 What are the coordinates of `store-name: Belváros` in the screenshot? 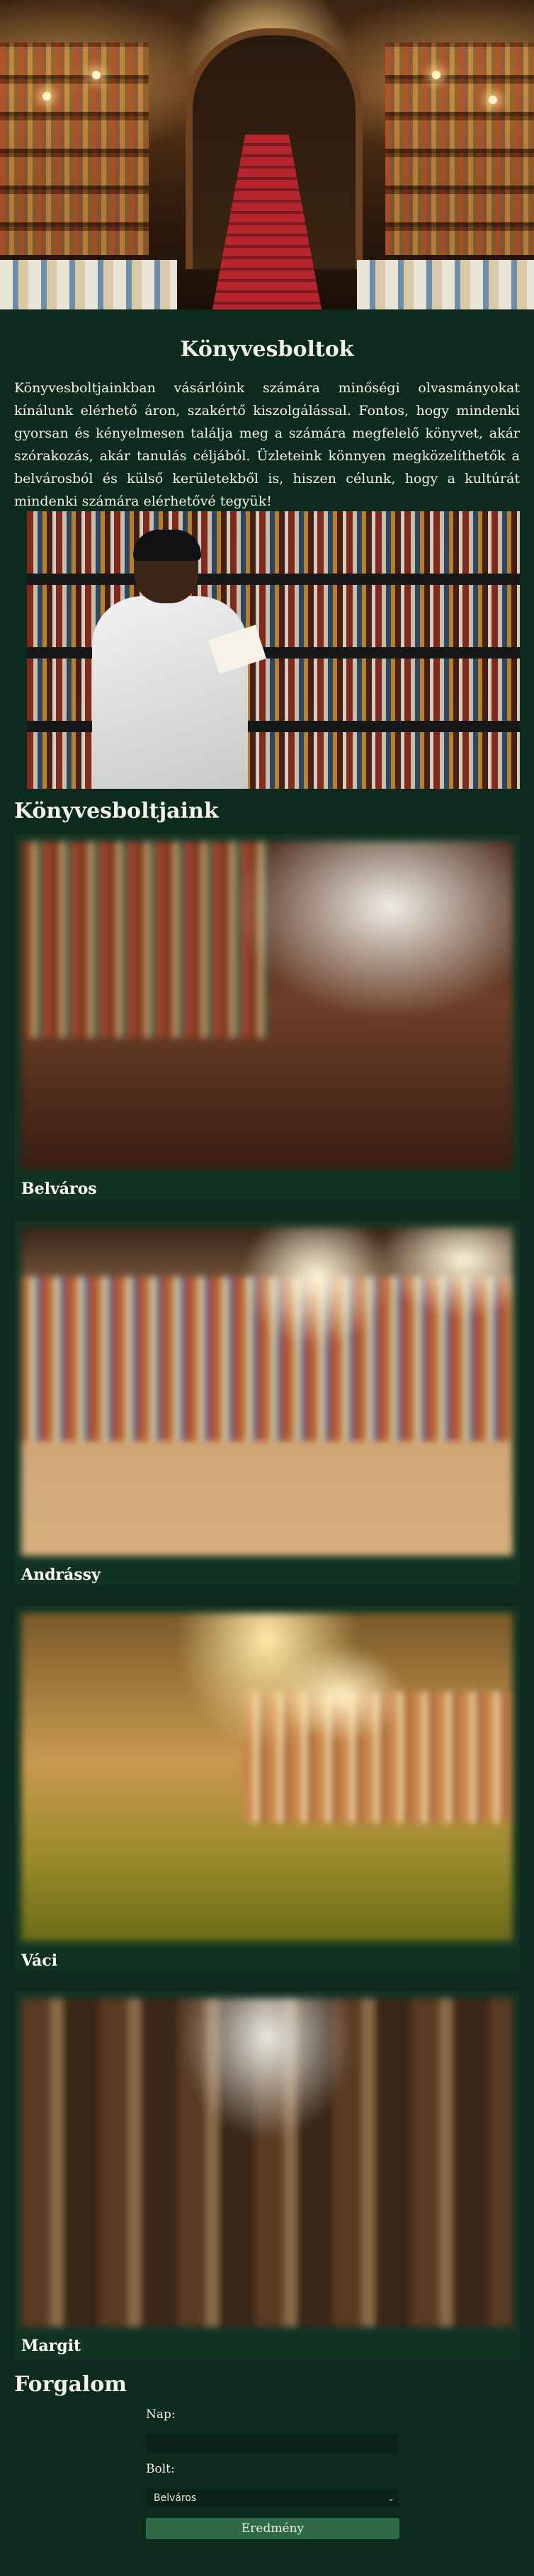 It's located at (59, 1189).